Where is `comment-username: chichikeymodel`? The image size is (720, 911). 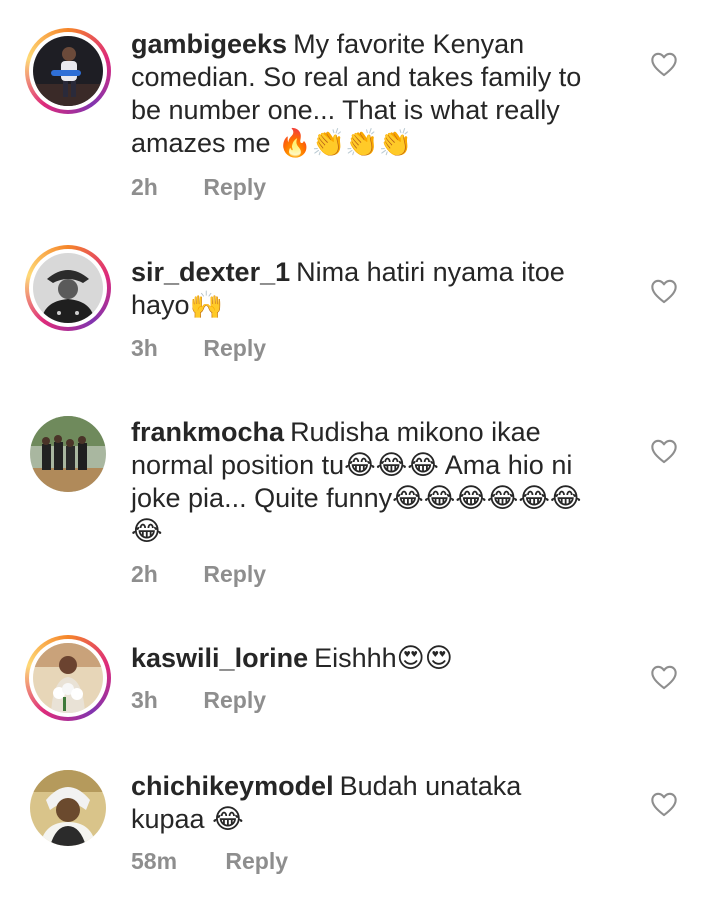
comment-username: chichikeymodel is located at coordinates (232, 786).